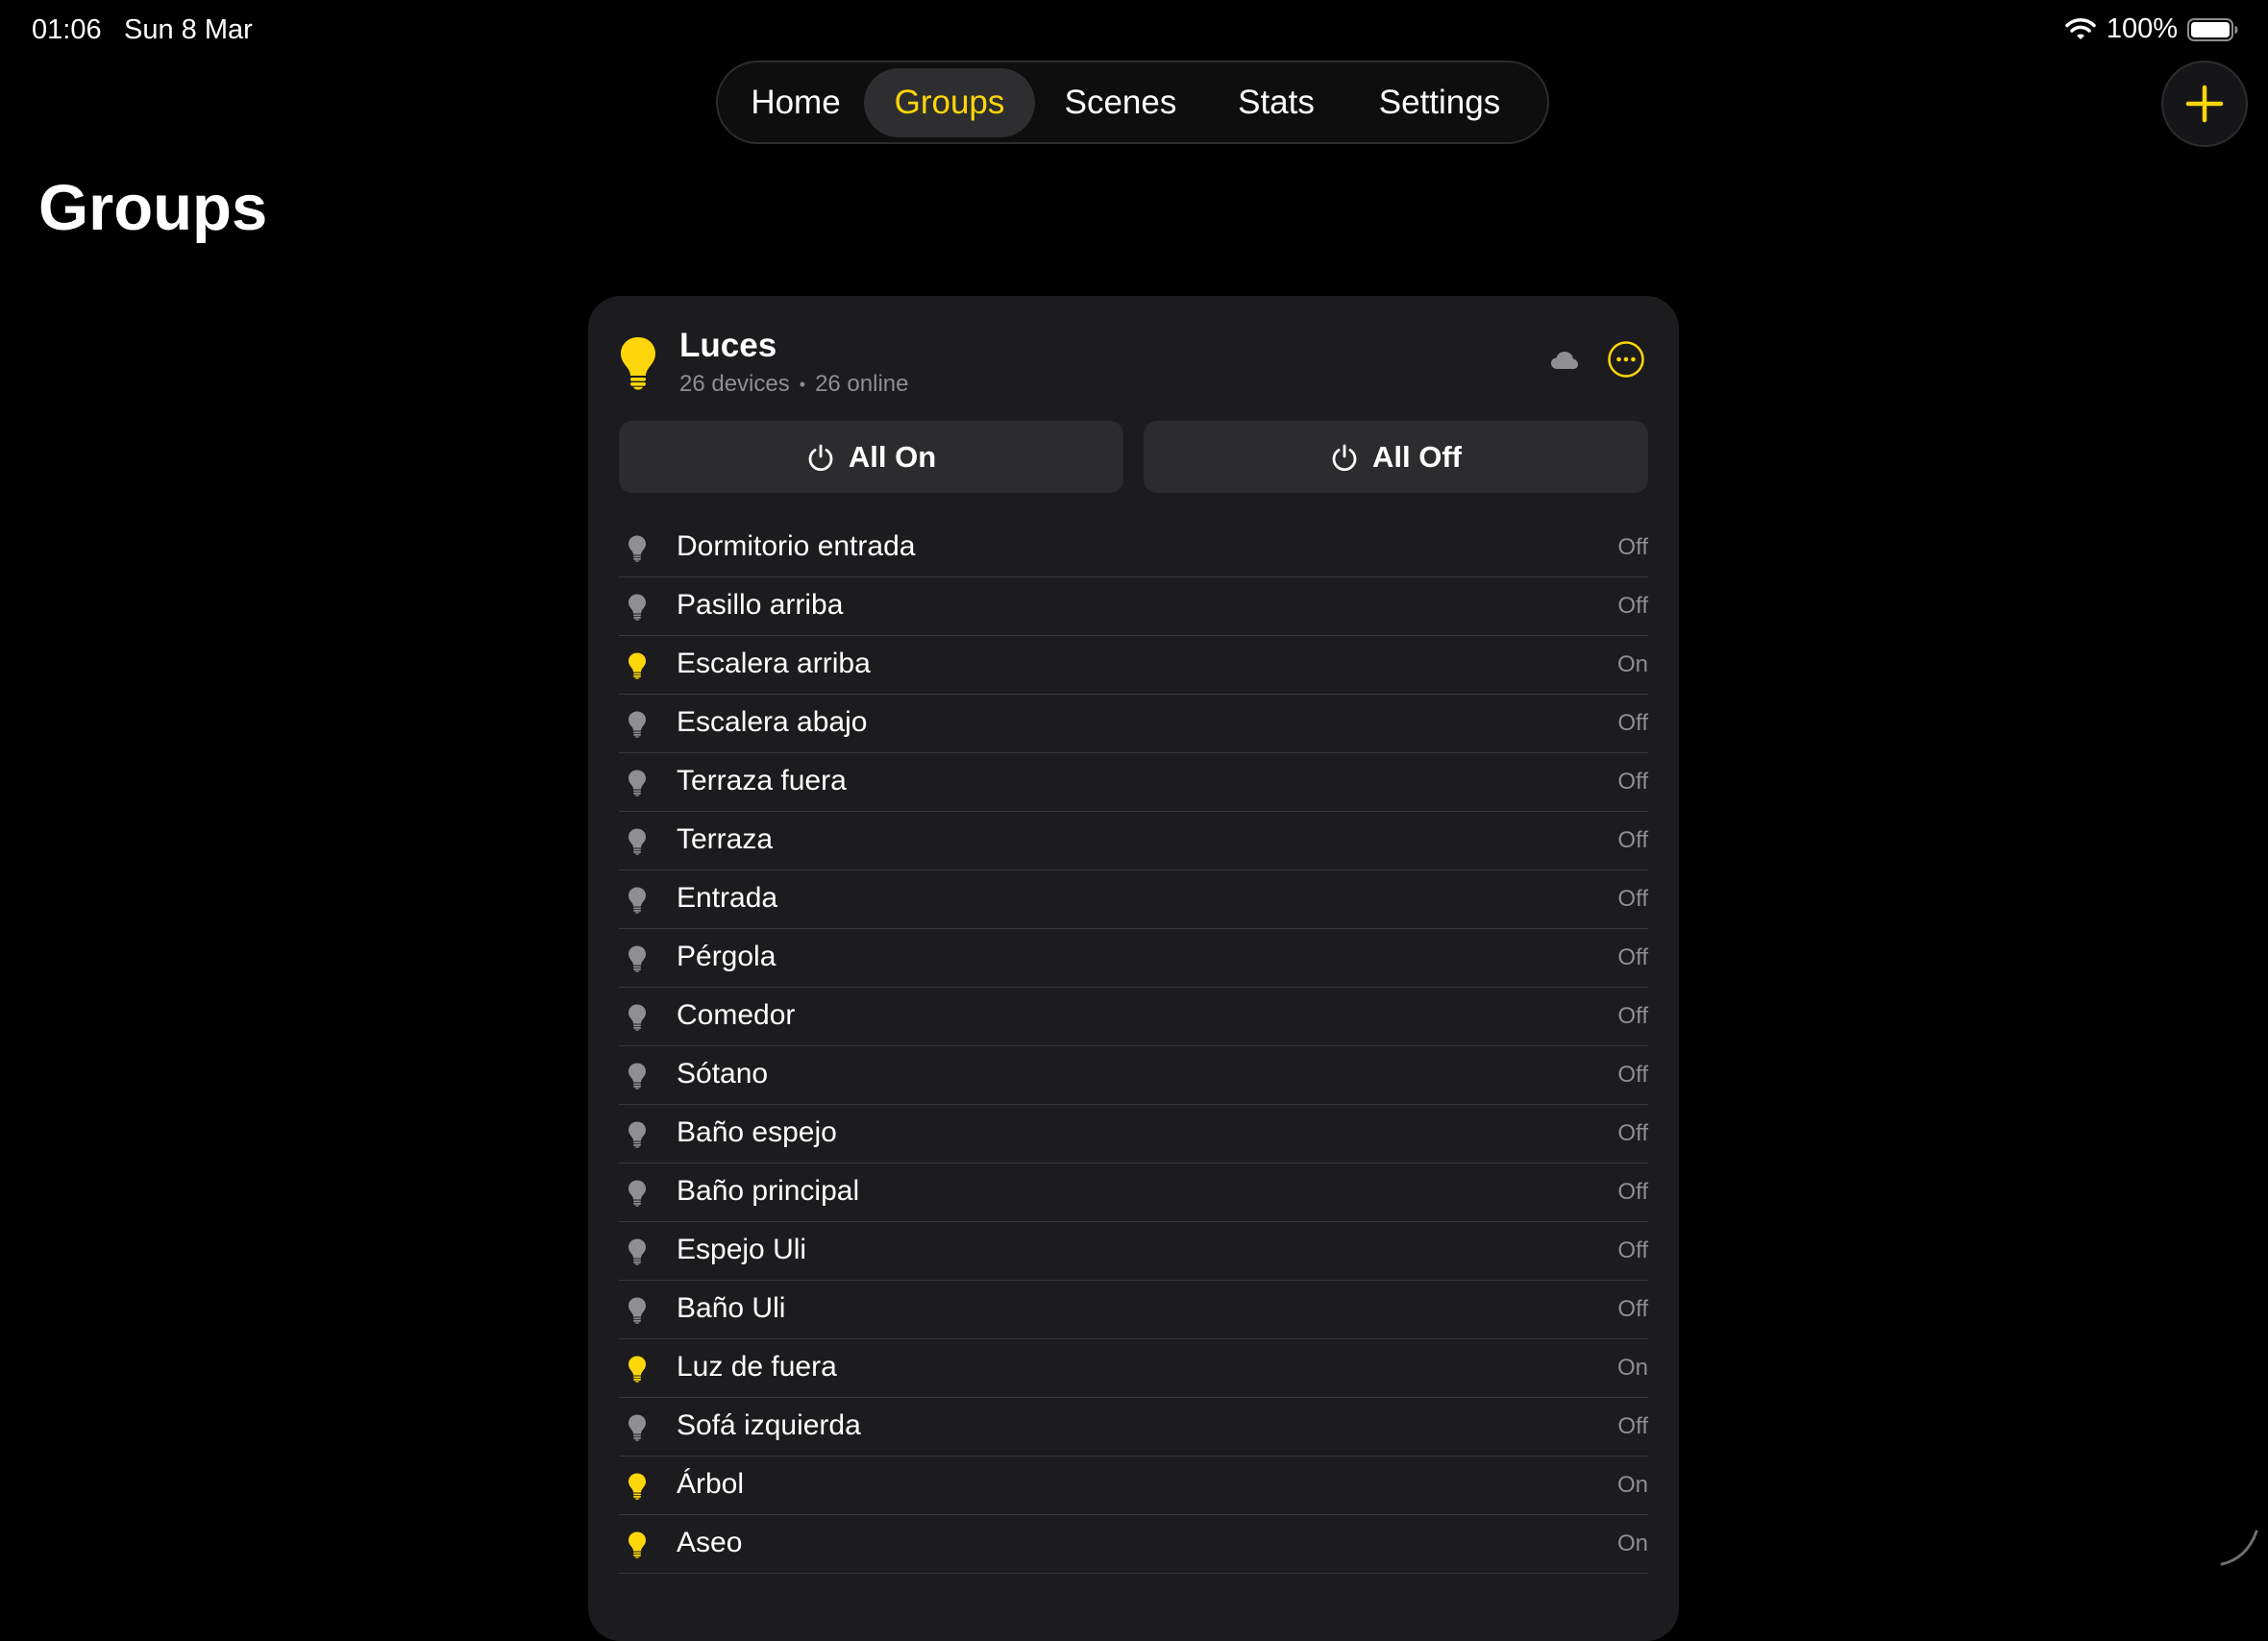 The image size is (2268, 1641). I want to click on all-on-label: All On, so click(892, 456).